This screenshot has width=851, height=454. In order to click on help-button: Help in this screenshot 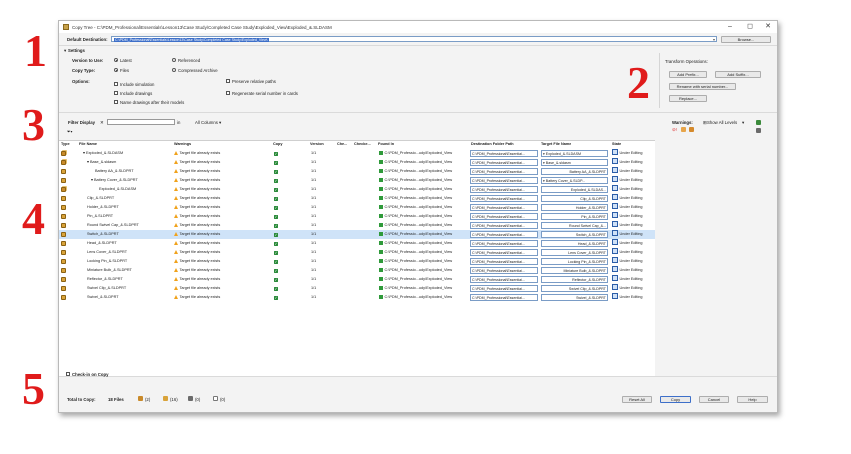, I will do `click(752, 399)`.